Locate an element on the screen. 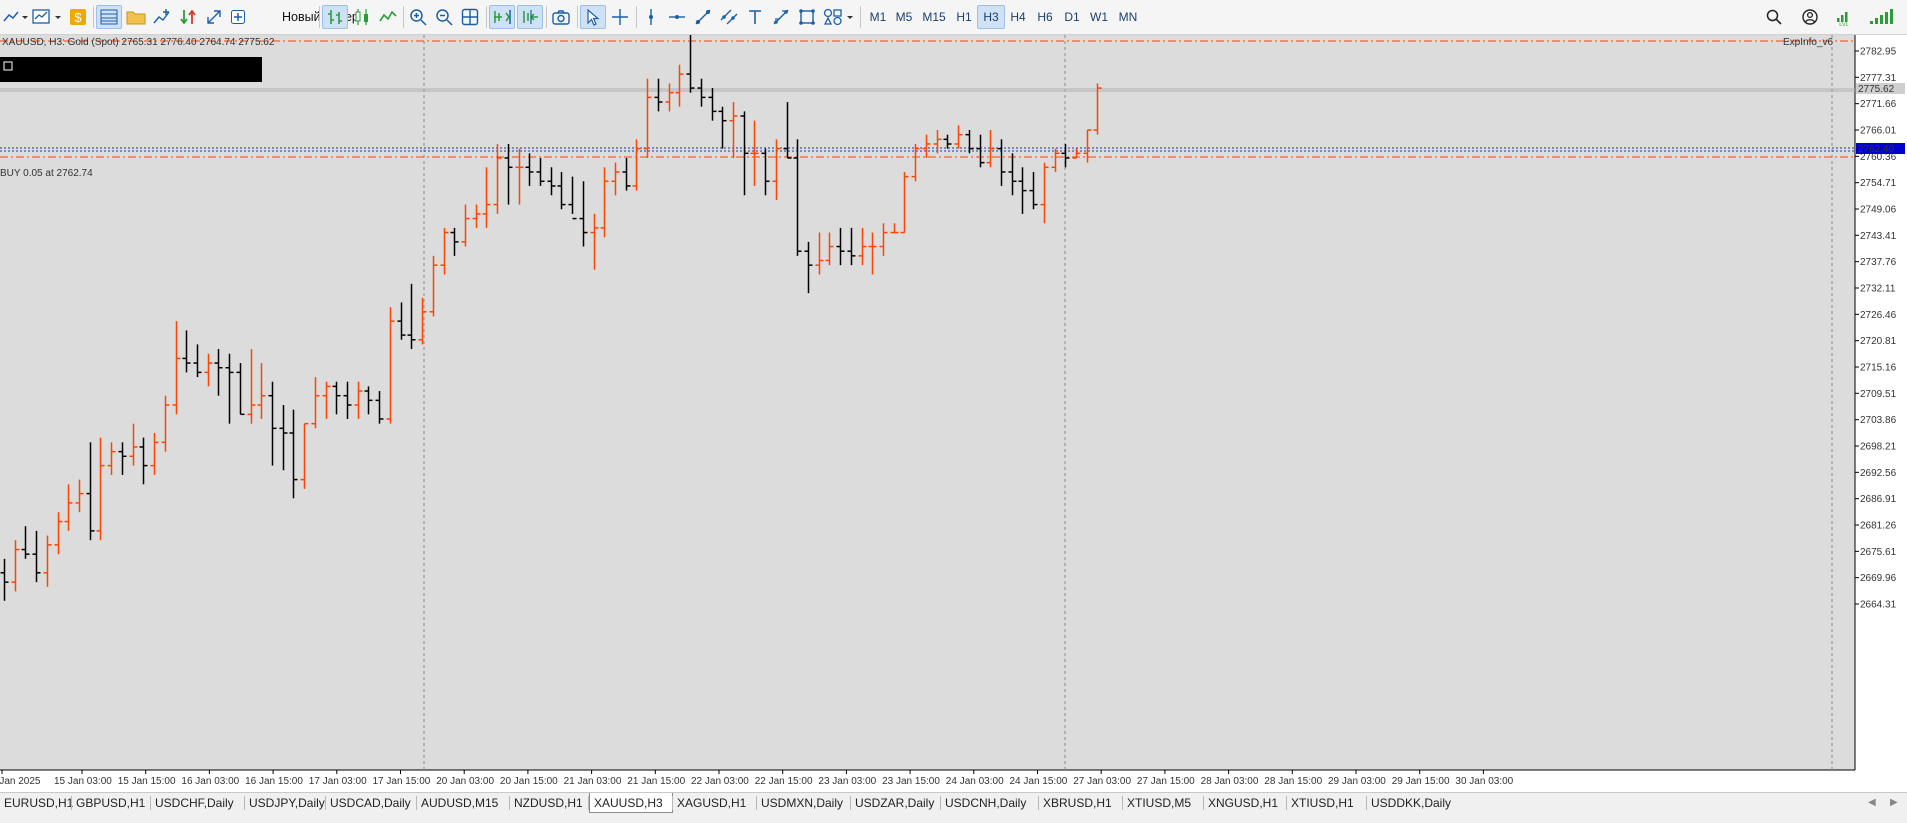 Image resolution: width=1907 pixels, height=823 pixels. time-axis-label: 20 Jan 15:00 is located at coordinates (529, 781).